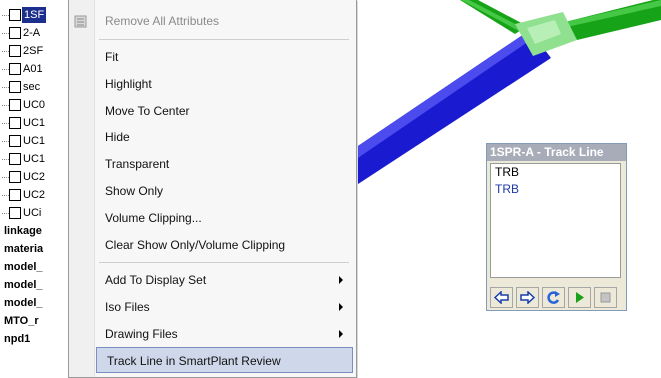 The width and height of the screenshot is (661, 378). I want to click on menu-item-track-line: Track Line in SmartPlant Review, so click(224, 360).